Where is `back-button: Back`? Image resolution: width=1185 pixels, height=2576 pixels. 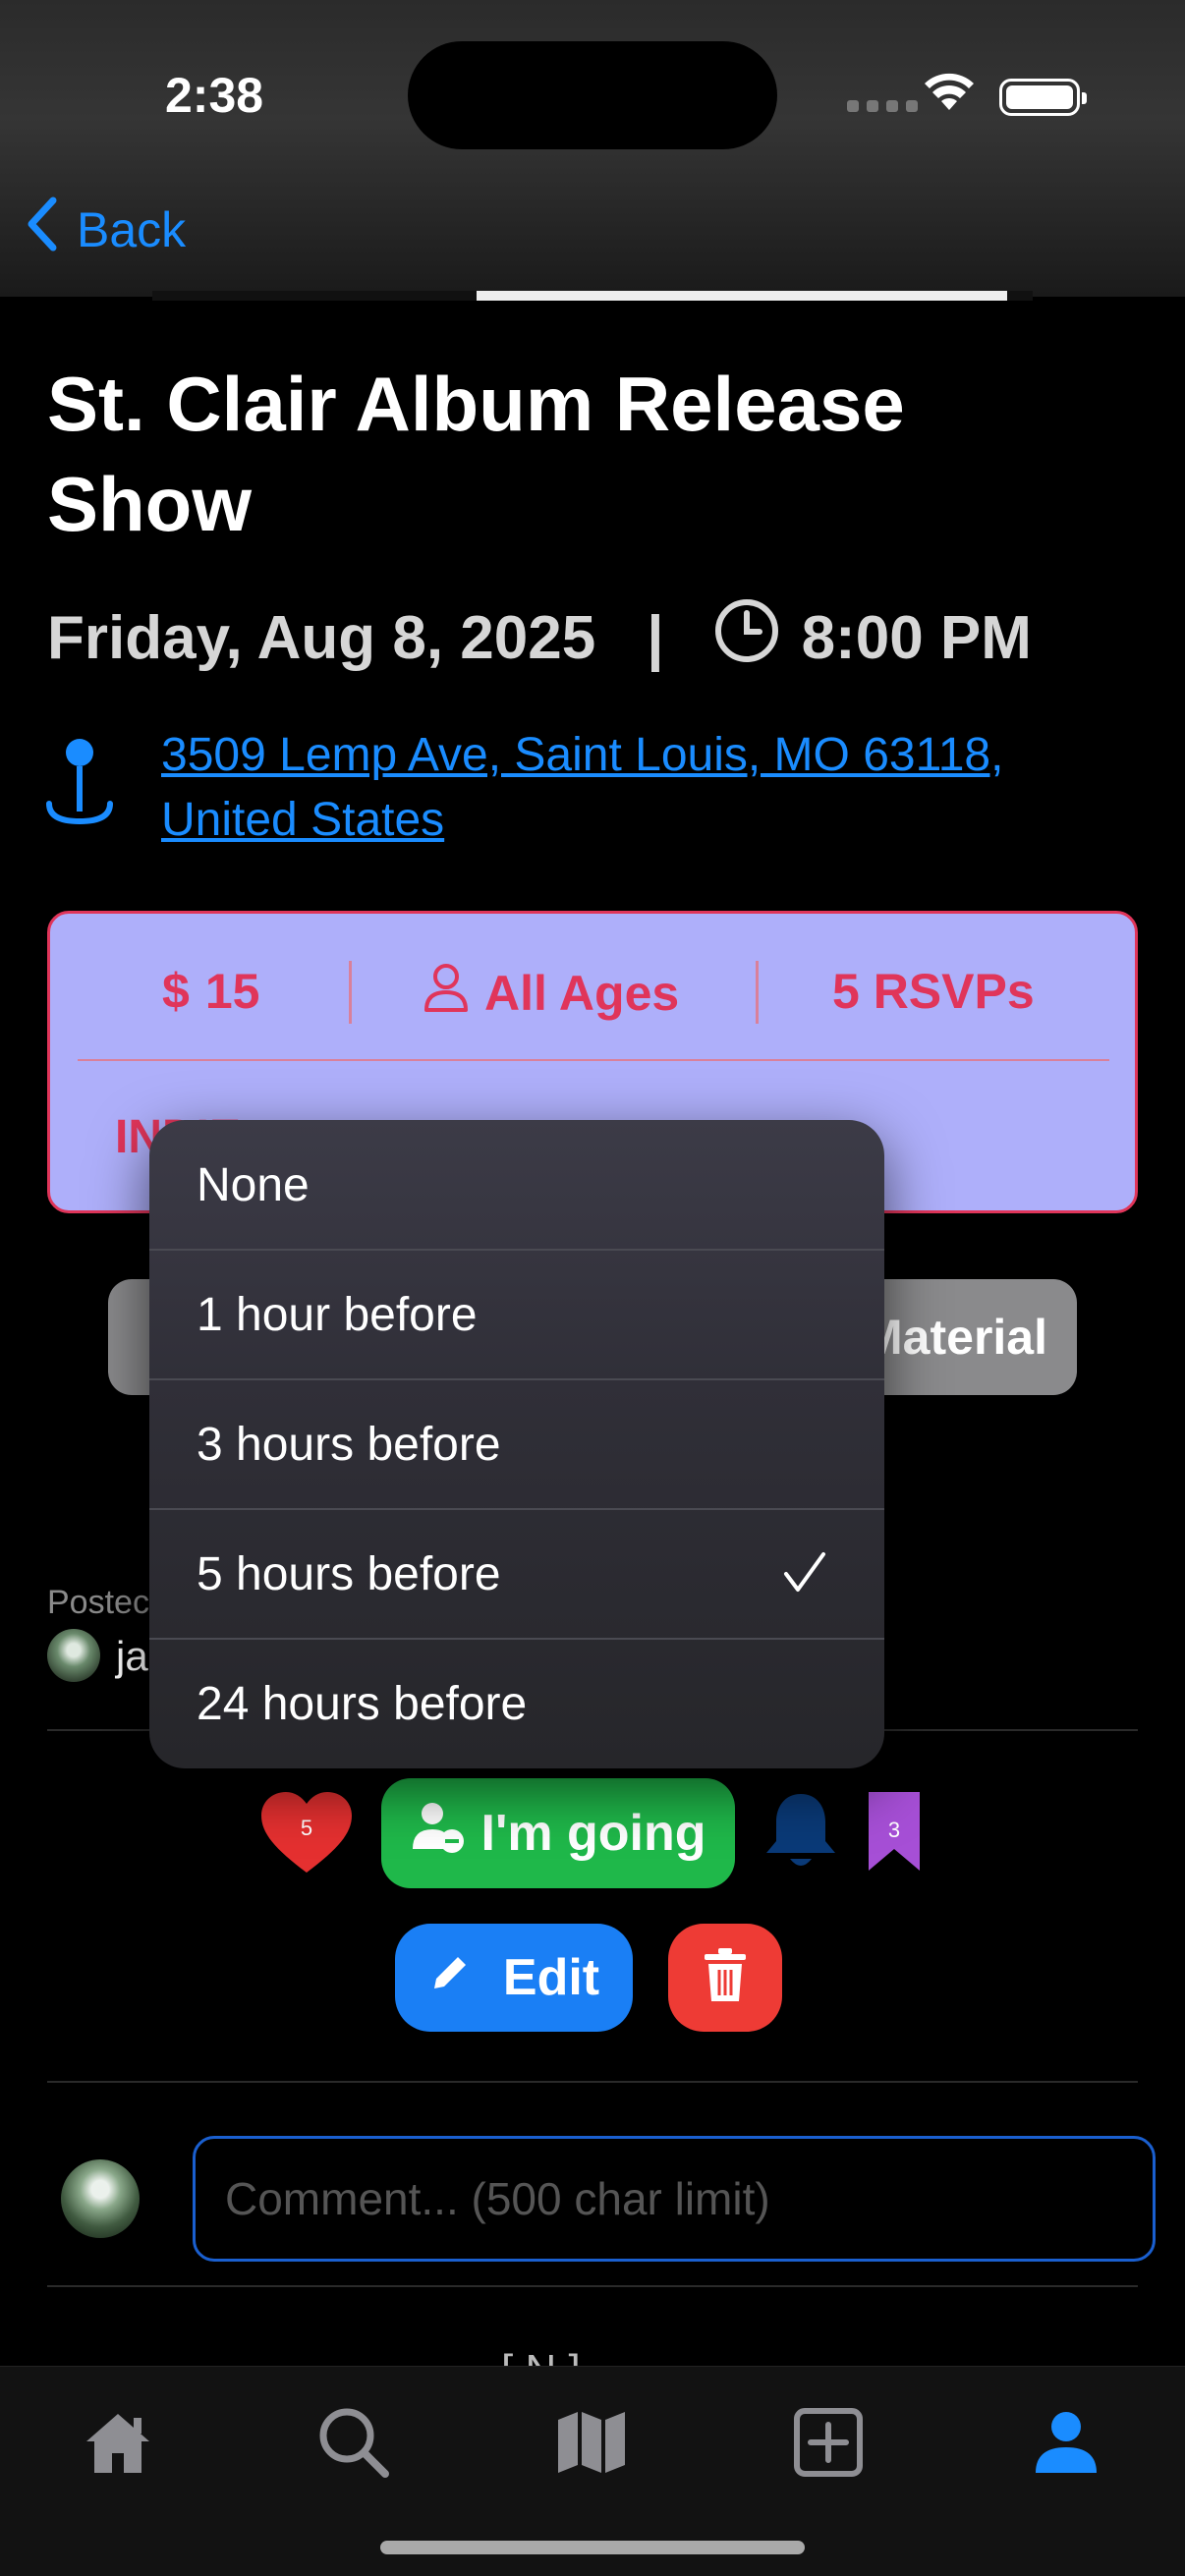 back-button: Back is located at coordinates (106, 229).